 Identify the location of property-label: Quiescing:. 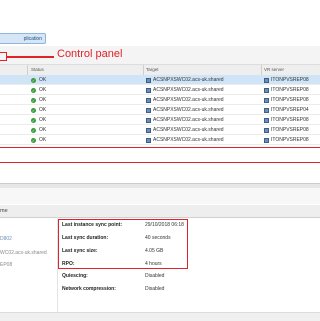
(75, 276).